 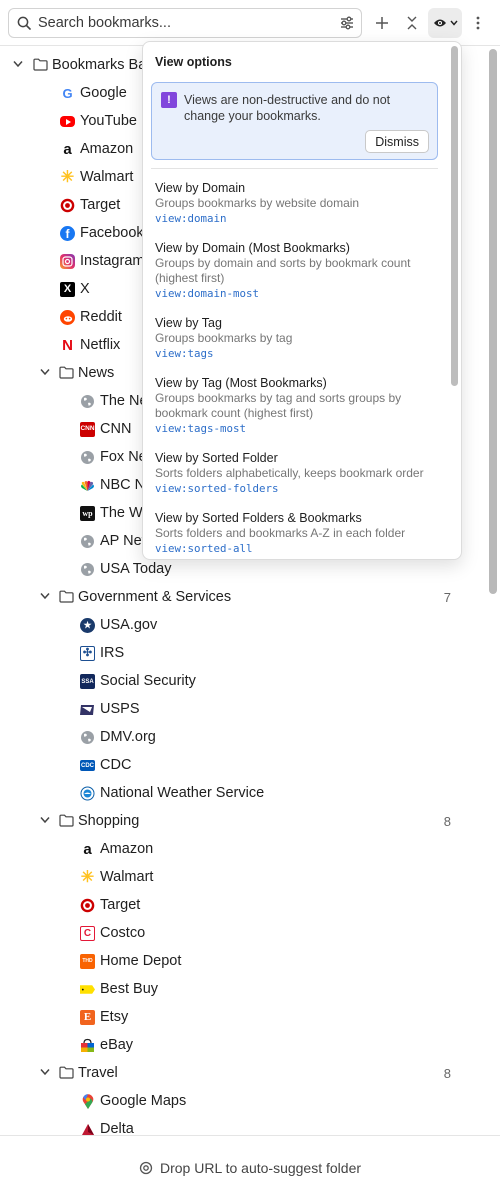 I want to click on bookmark-item: Delta, so click(x=243, y=1125).